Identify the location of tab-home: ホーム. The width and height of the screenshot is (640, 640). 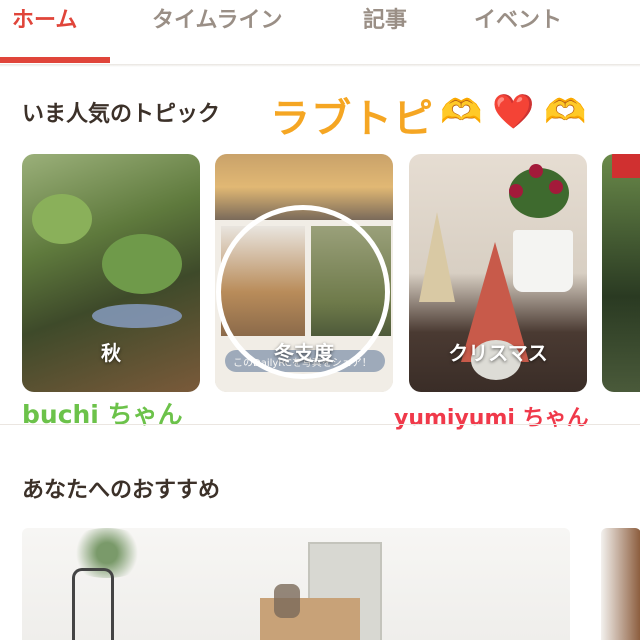
(44, 18).